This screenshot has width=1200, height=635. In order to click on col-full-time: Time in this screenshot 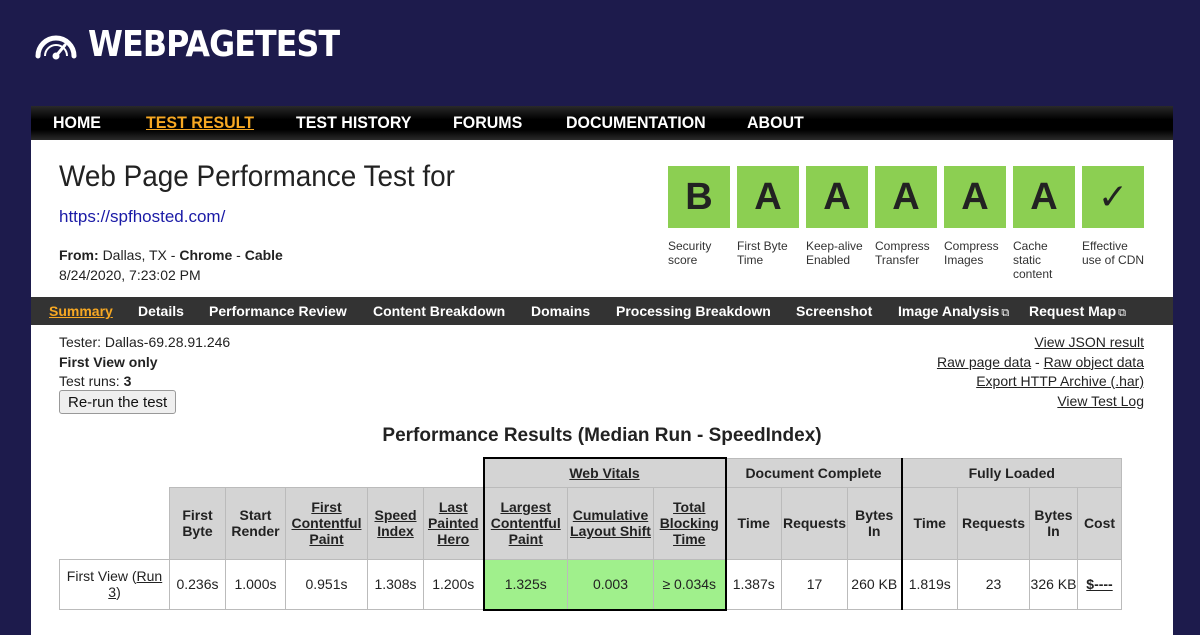, I will do `click(929, 523)`.